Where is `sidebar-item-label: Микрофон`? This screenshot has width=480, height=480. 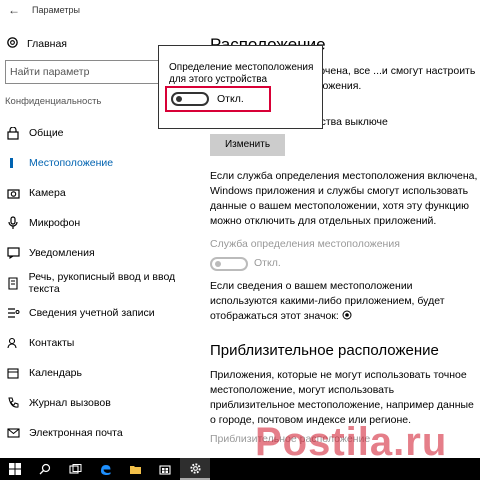 sidebar-item-label: Микрофон is located at coordinates (55, 223).